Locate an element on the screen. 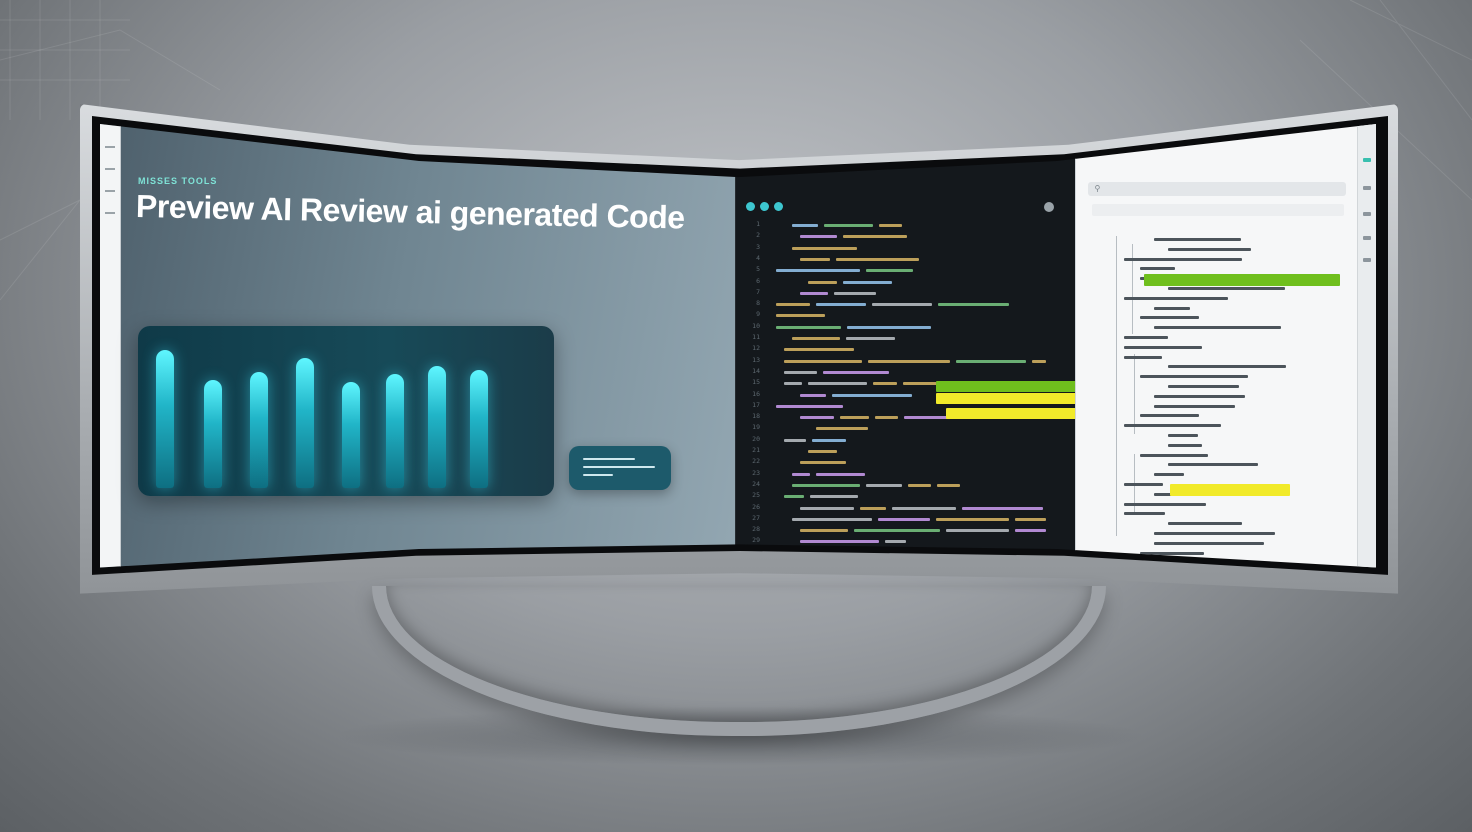 The width and height of the screenshot is (1472, 832). code-line: 28 is located at coordinates (905, 530).